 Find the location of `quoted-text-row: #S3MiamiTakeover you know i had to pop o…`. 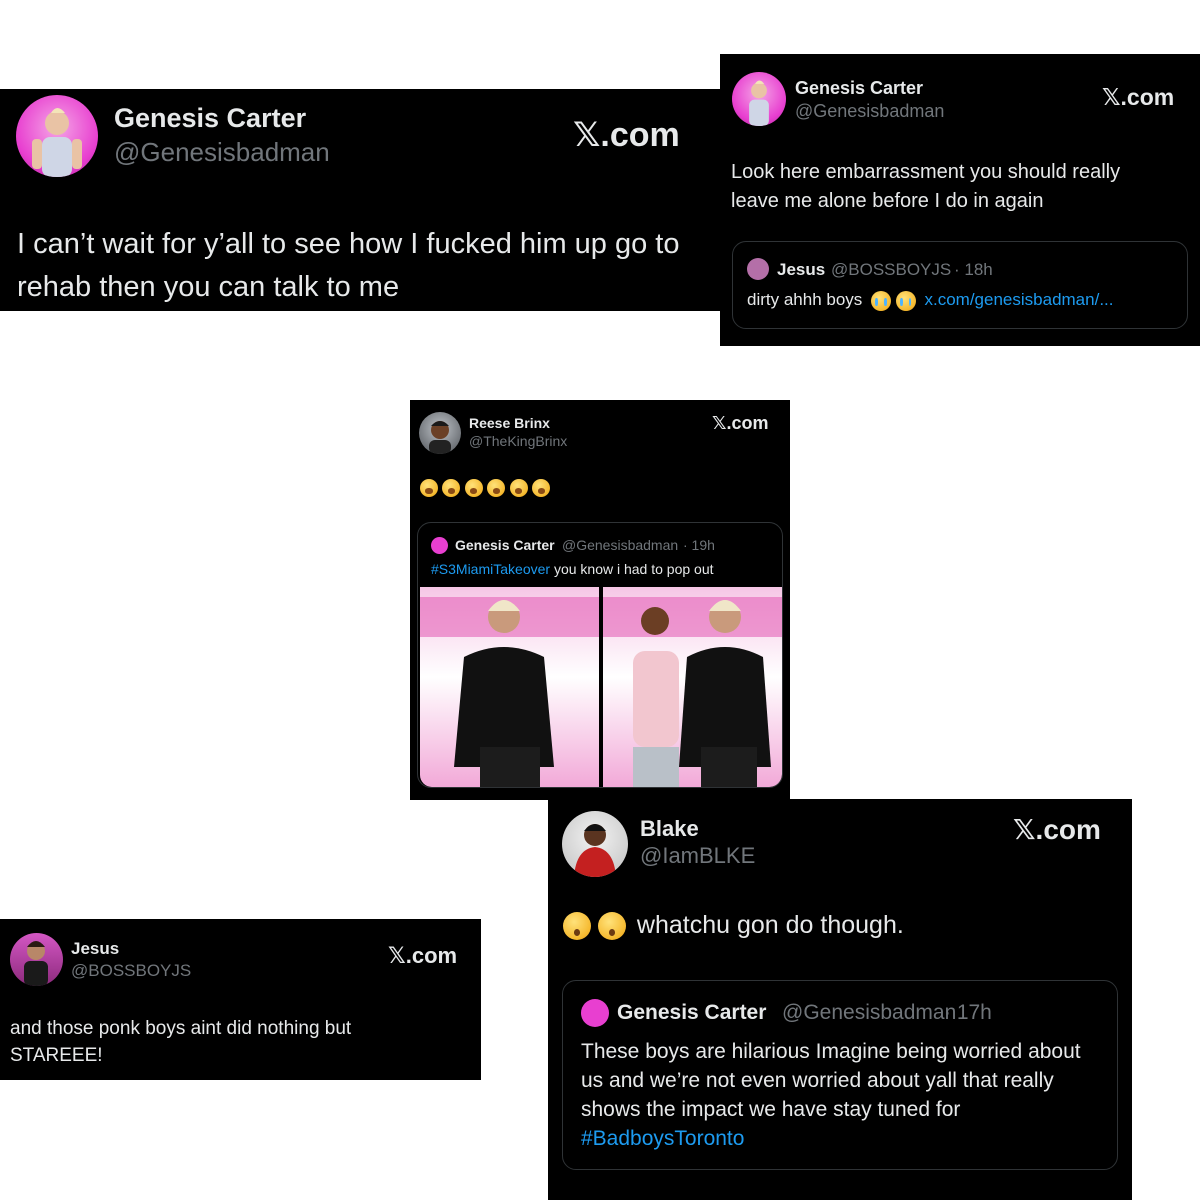

quoted-text-row: #S3MiamiTakeover you know i had to pop o… is located at coordinates (572, 569).